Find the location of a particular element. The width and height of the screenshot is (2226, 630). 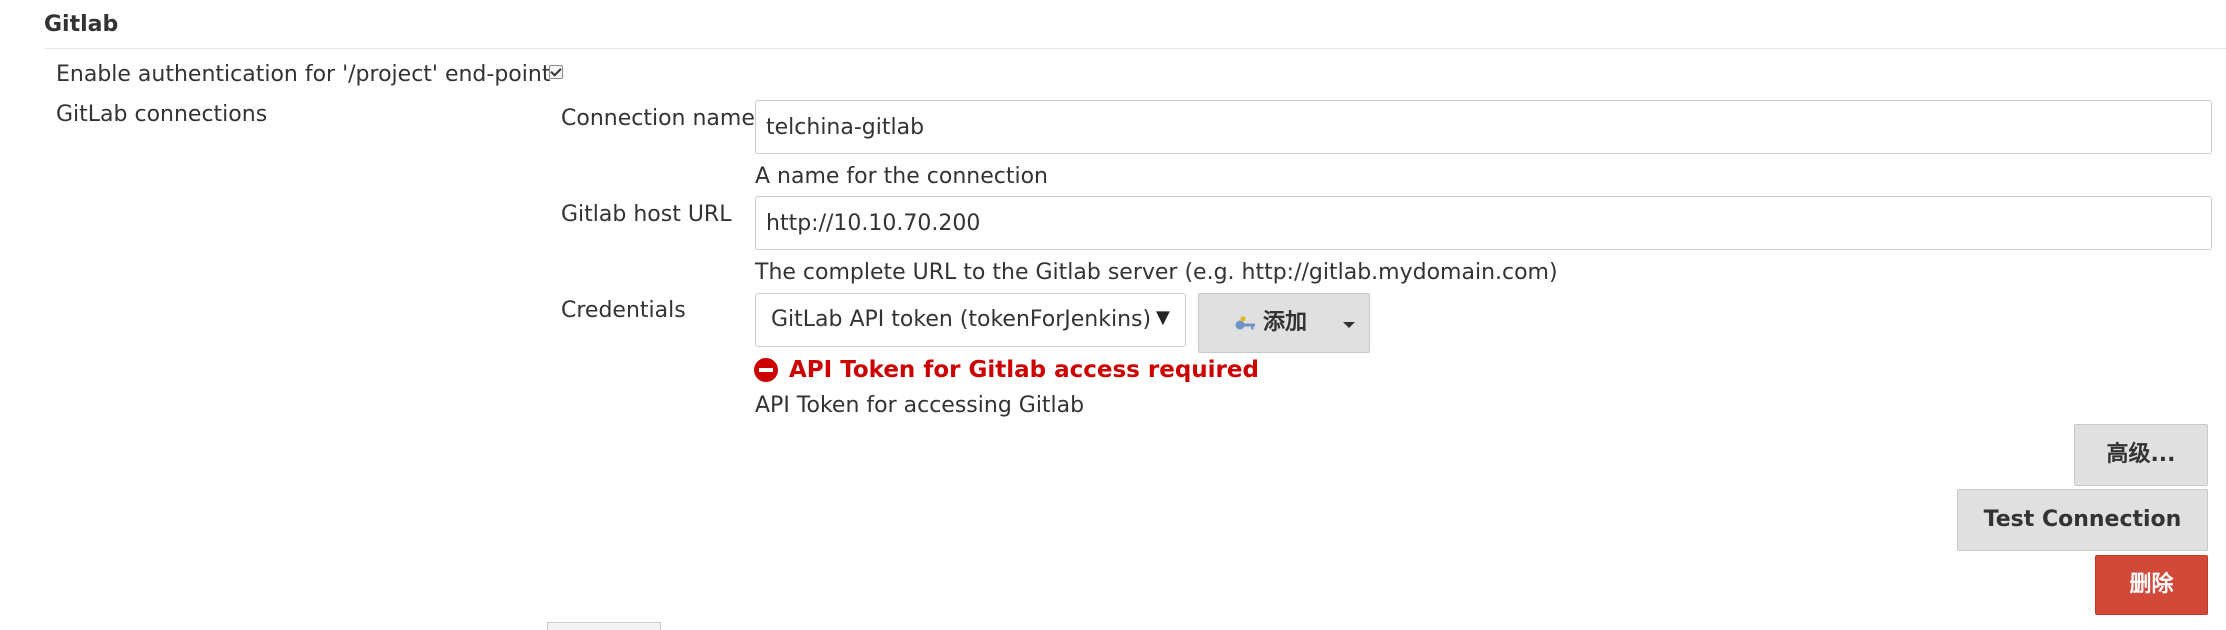

add-credentials-button: 添加 is located at coordinates (1284, 323).